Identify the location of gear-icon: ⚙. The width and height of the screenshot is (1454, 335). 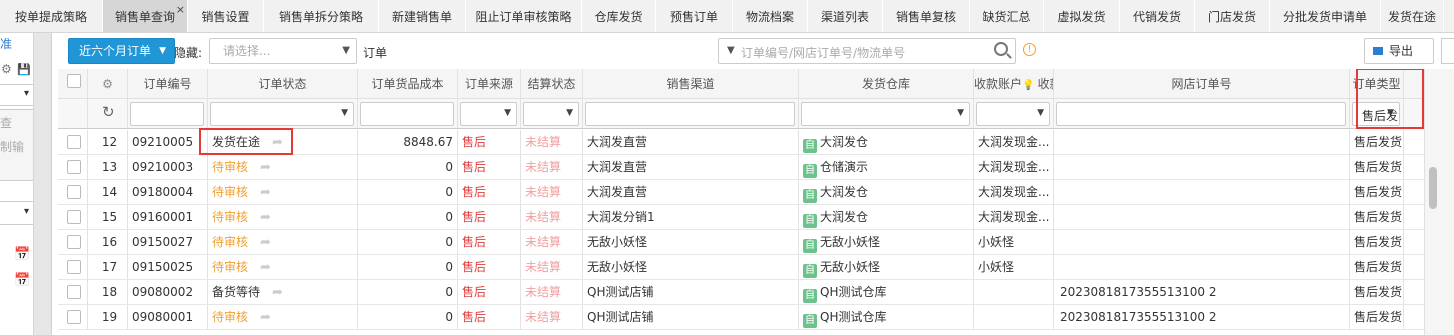
(6, 69).